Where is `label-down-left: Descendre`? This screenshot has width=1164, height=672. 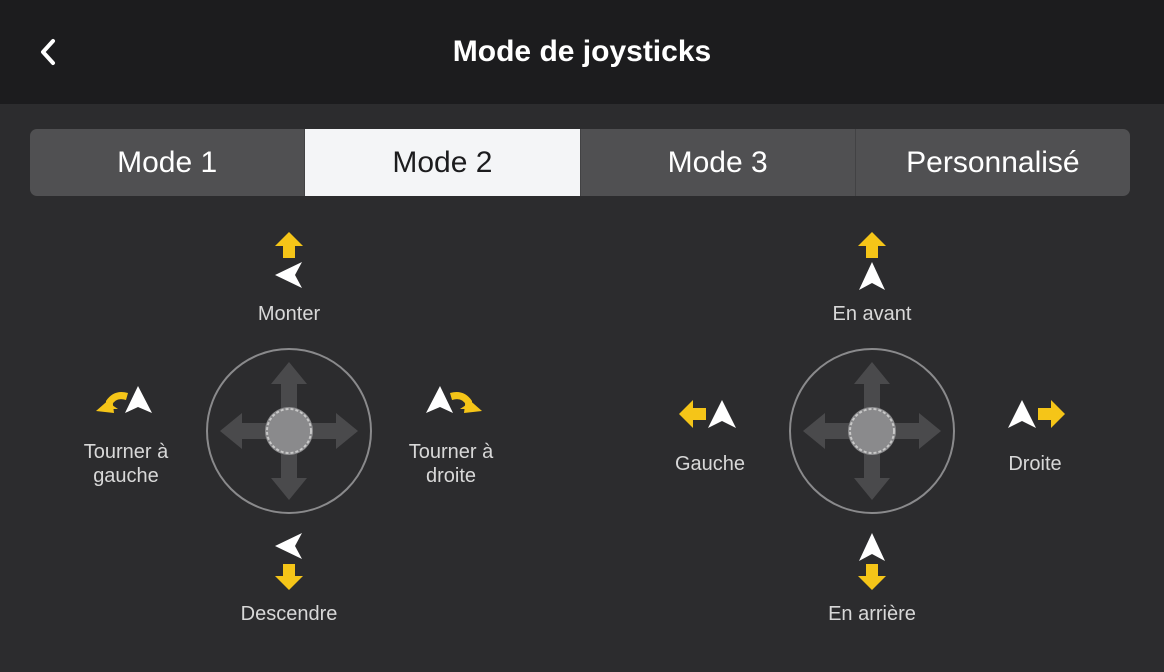 label-down-left: Descendre is located at coordinates (289, 614).